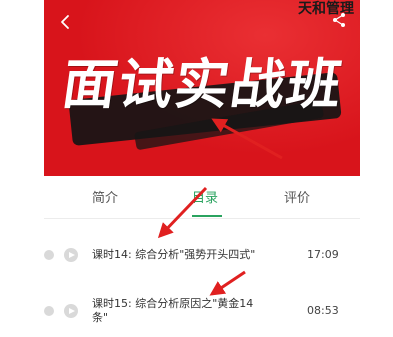 The height and width of the screenshot is (337, 393). I want to click on lesson-title-line2: 条", so click(100, 317).